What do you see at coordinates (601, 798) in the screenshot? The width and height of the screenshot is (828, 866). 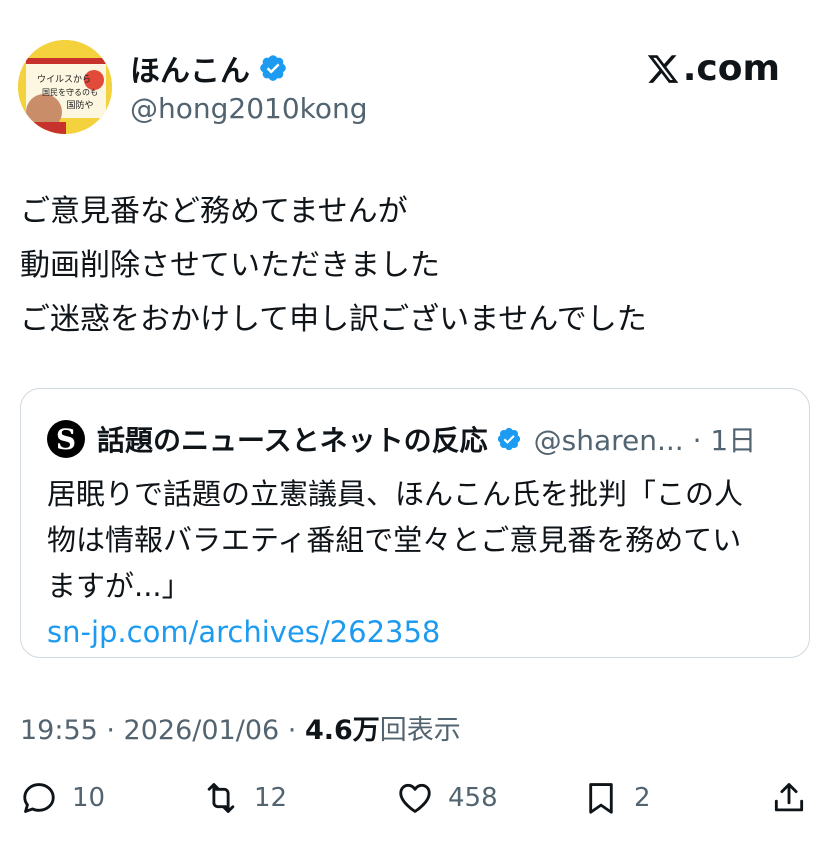 I see `bookmark-icon` at bounding box center [601, 798].